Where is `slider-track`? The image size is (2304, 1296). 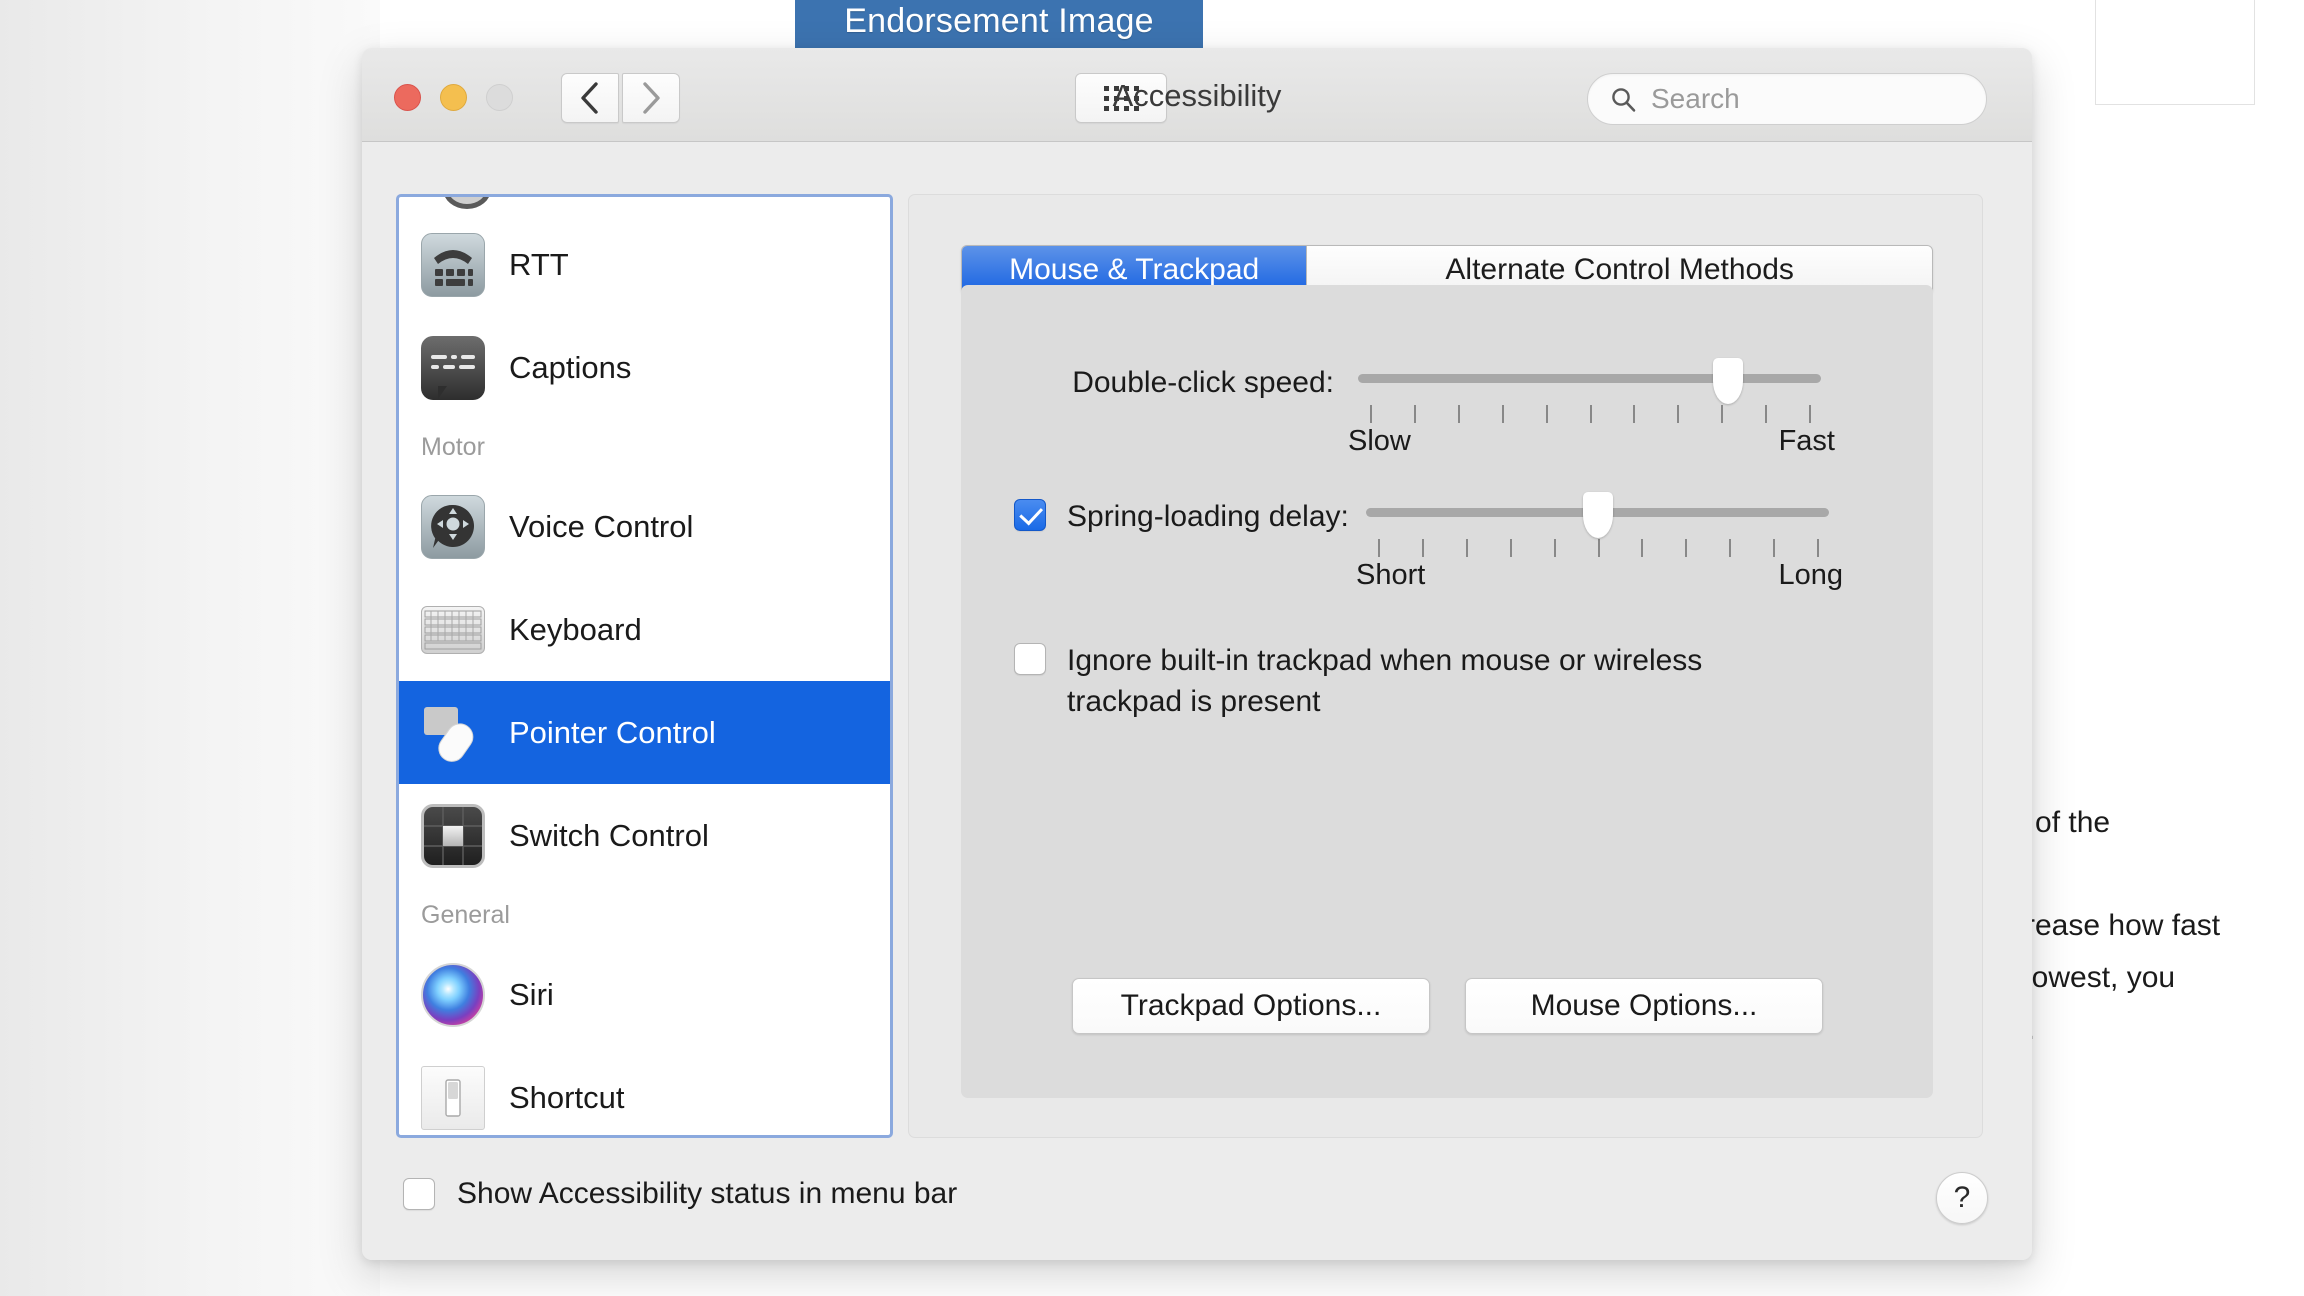 slider-track is located at coordinates (1589, 378).